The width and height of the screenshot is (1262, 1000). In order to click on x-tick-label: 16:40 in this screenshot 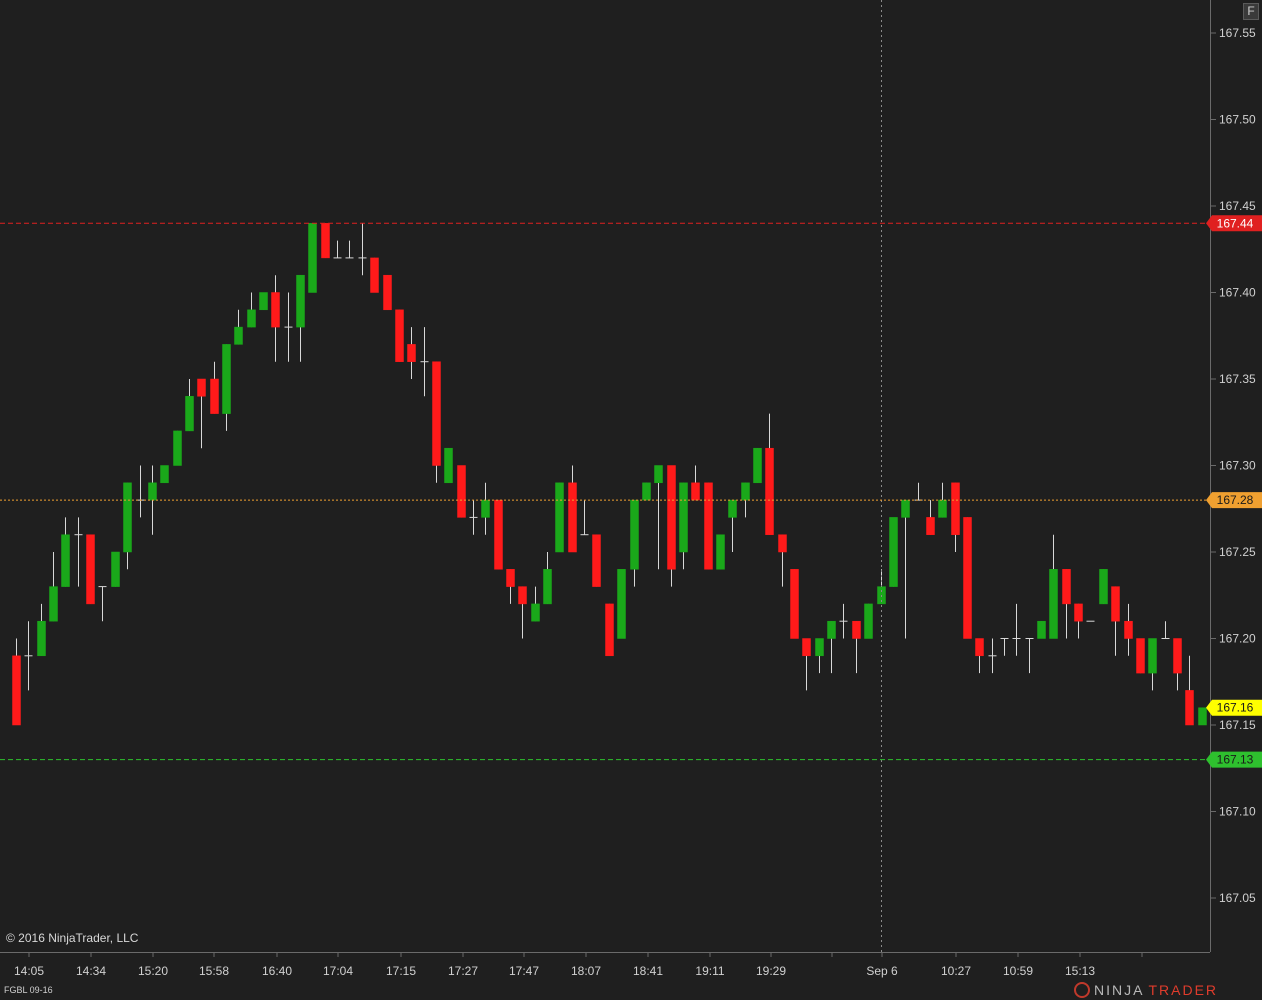, I will do `click(277, 971)`.